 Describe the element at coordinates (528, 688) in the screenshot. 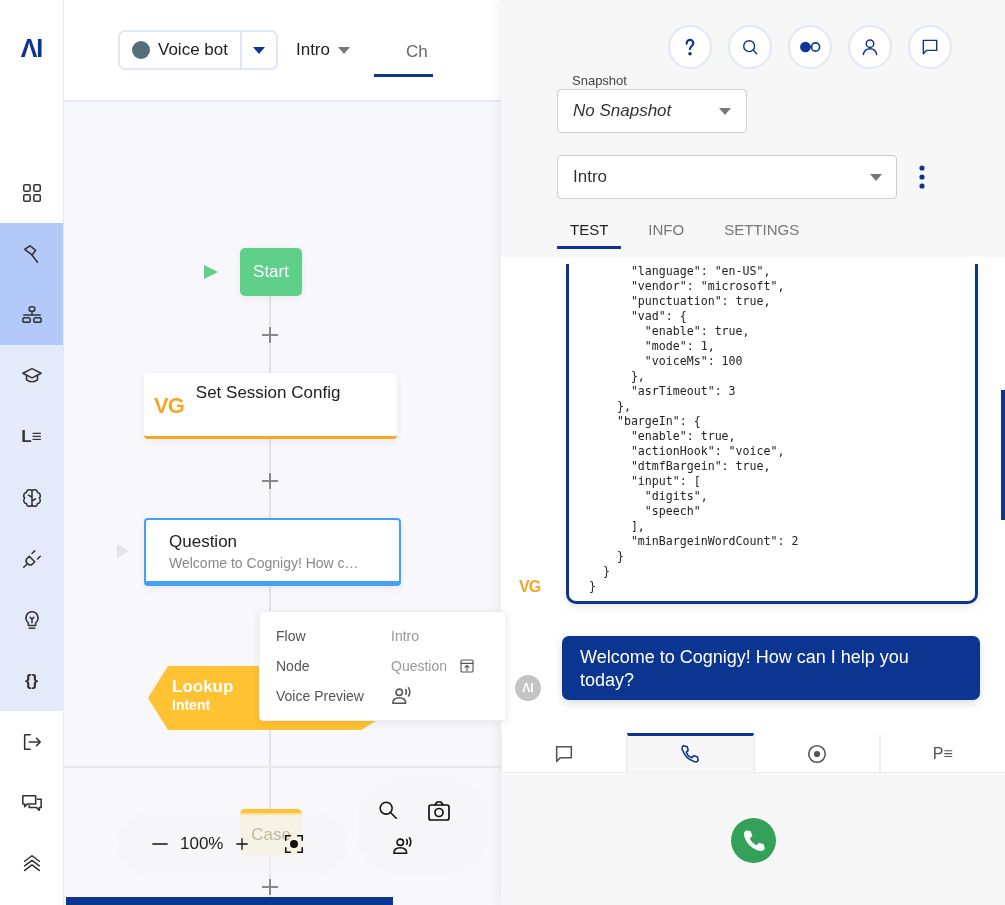

I see `bot-avatar: ΛI` at that location.